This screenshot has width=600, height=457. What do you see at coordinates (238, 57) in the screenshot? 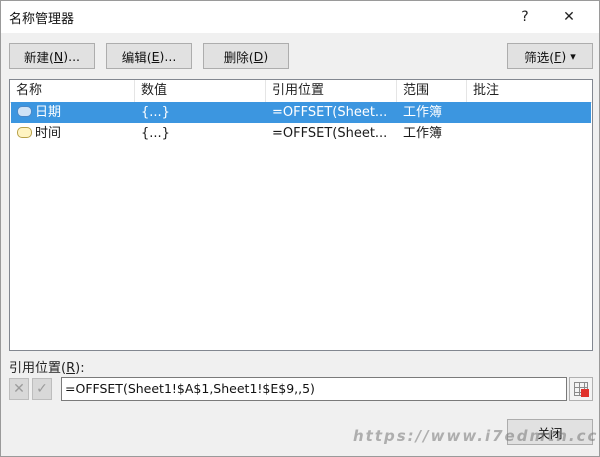
I see `delete-button-label: 删除(` at bounding box center [238, 57].